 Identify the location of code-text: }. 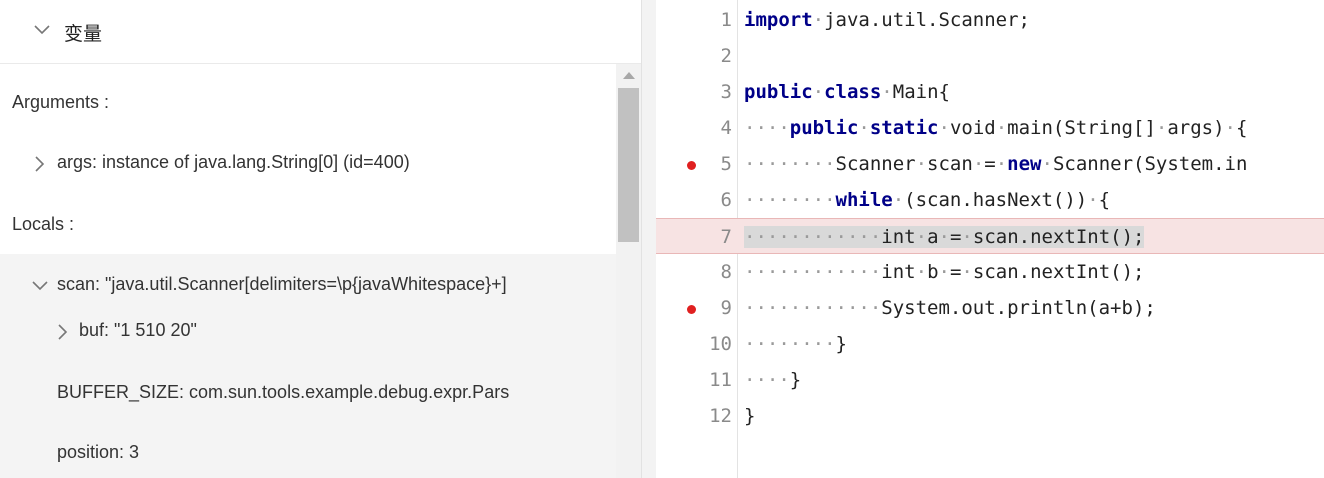
(749, 416).